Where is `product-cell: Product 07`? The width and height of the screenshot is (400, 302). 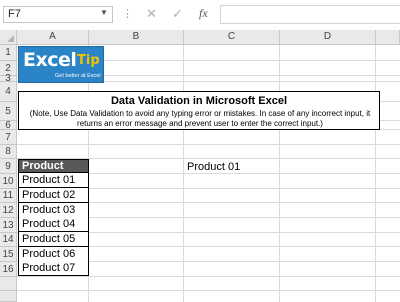
product-cell: Product 07 is located at coordinates (53, 268).